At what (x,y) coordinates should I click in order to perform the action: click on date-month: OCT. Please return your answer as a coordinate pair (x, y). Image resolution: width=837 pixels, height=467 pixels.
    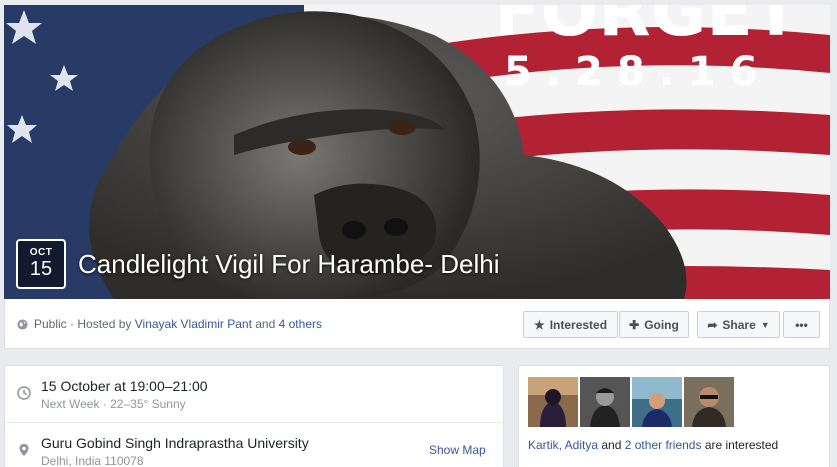
    Looking at the image, I should click on (41, 252).